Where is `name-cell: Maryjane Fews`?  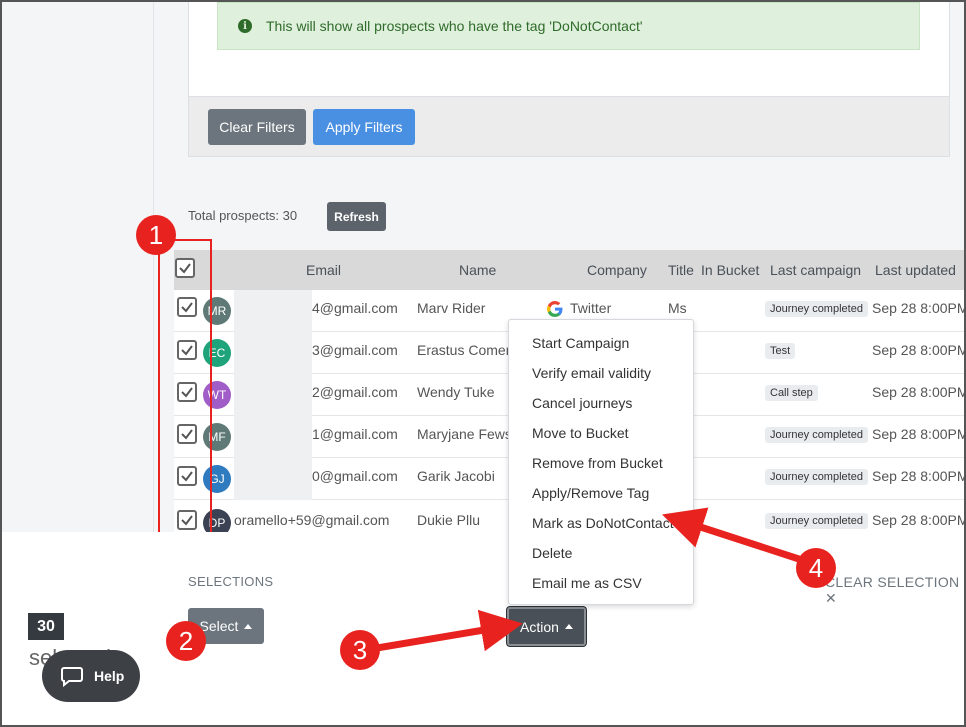 name-cell: Maryjane Fews is located at coordinates (464, 434).